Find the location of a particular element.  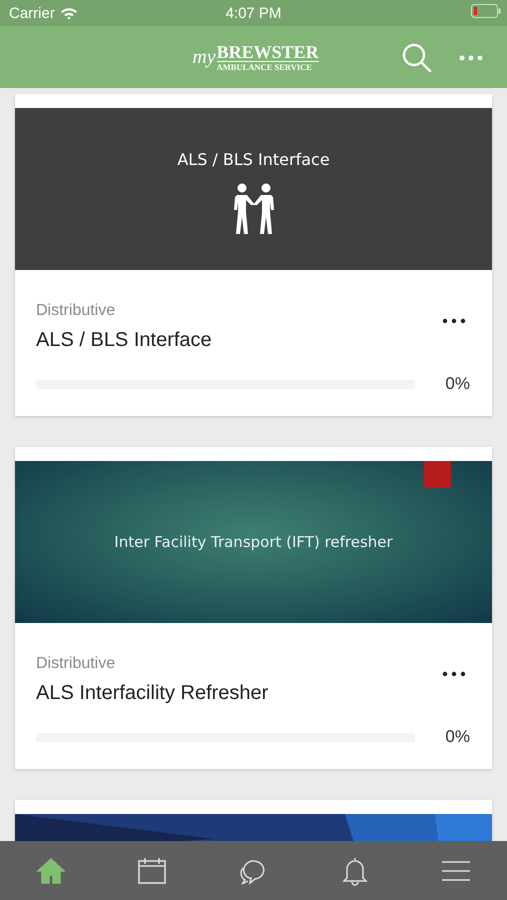

carrier-label: Carrier is located at coordinates (32, 13).